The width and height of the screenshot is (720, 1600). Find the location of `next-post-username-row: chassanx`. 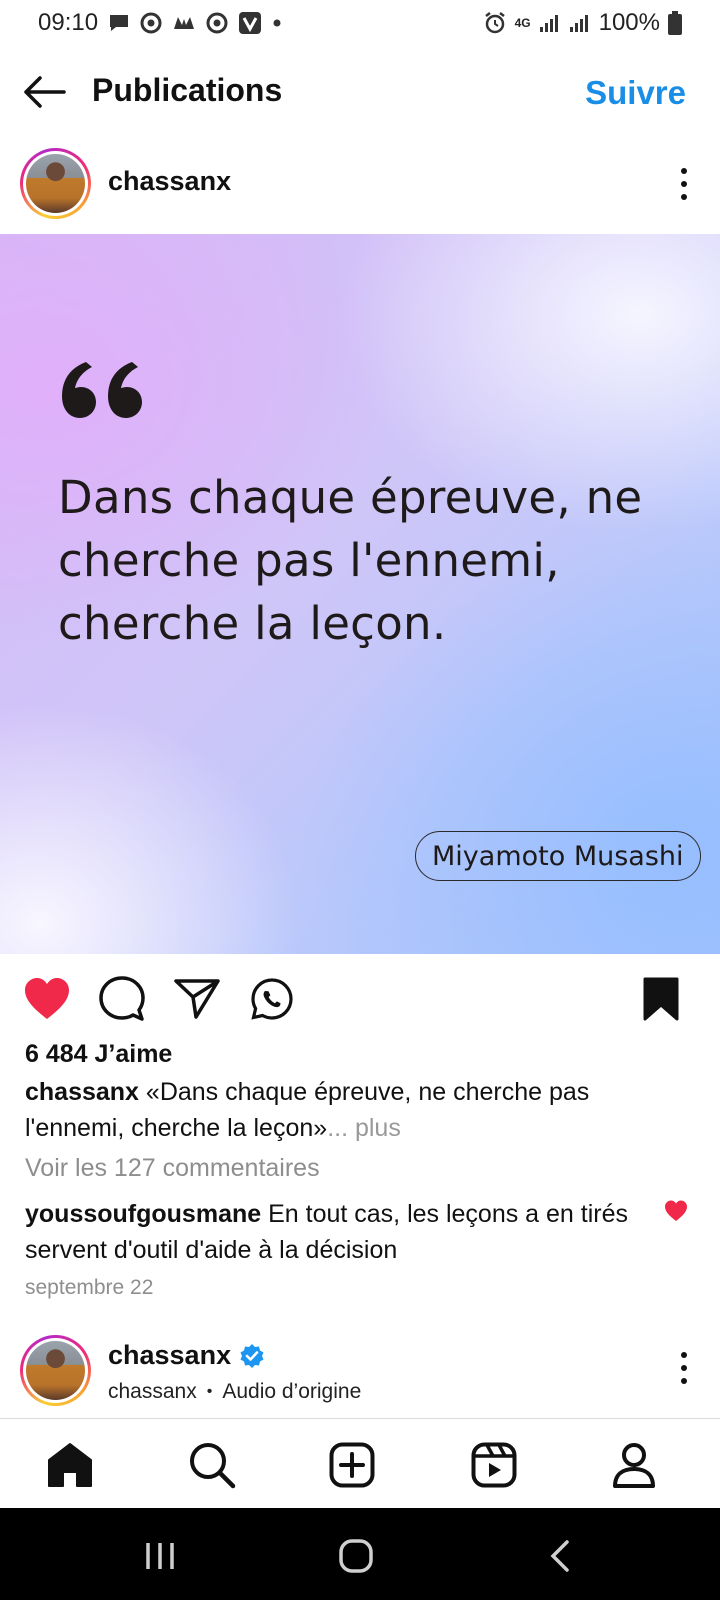

next-post-username-row: chassanx is located at coordinates (186, 1355).